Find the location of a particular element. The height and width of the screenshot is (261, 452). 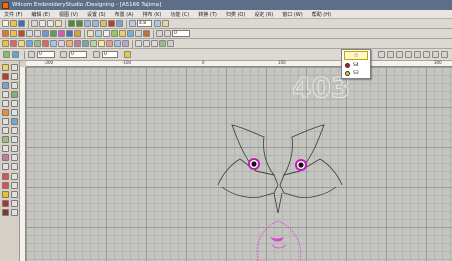

menu-settings: 设置 (S) is located at coordinates (96, 14).